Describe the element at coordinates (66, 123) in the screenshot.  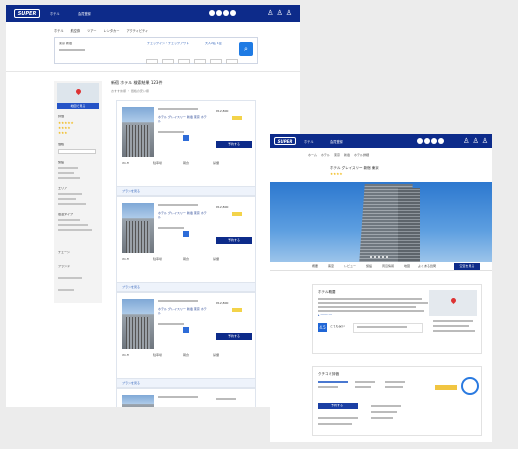
I see `star-filter: ★★★★★` at that location.